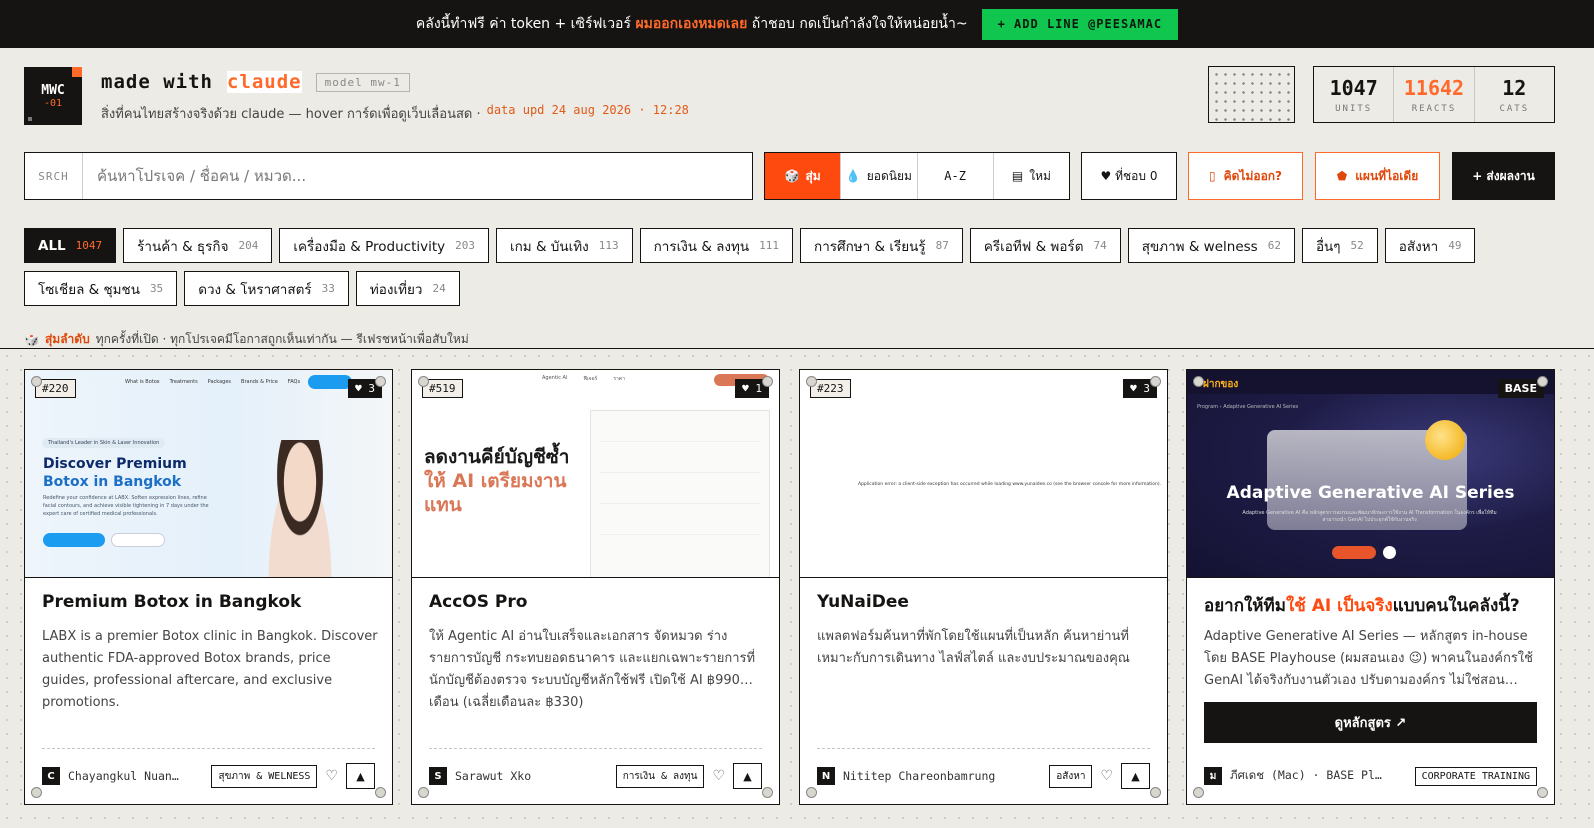 Image resolution: width=1594 pixels, height=828 pixels. Describe the element at coordinates (70, 245) in the screenshot. I see `category-chip: ALL 1047` at that location.